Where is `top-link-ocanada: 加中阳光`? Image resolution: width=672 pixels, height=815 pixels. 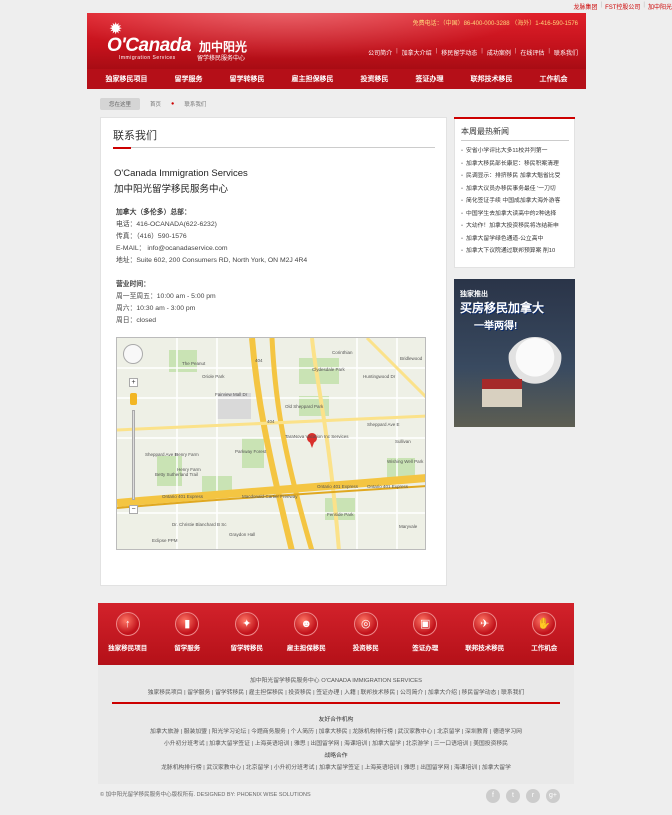 top-link-ocanada: 加中阳光 is located at coordinates (660, 8).